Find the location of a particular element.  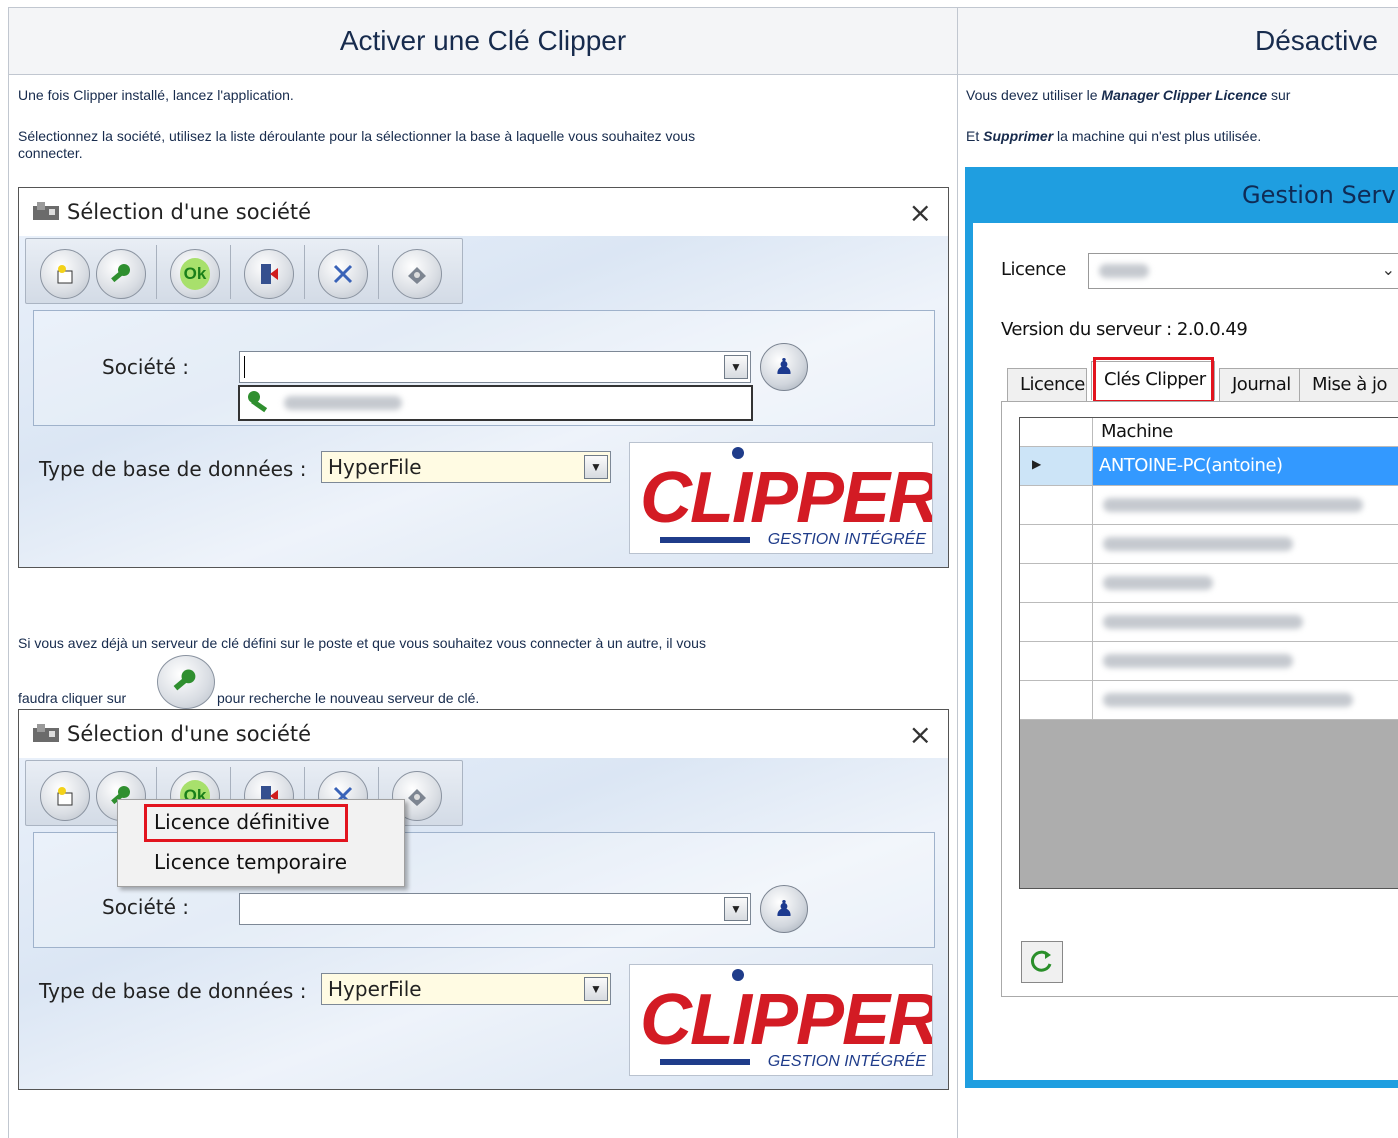

dialog-toolbar: Ok is located at coordinates (244, 271).